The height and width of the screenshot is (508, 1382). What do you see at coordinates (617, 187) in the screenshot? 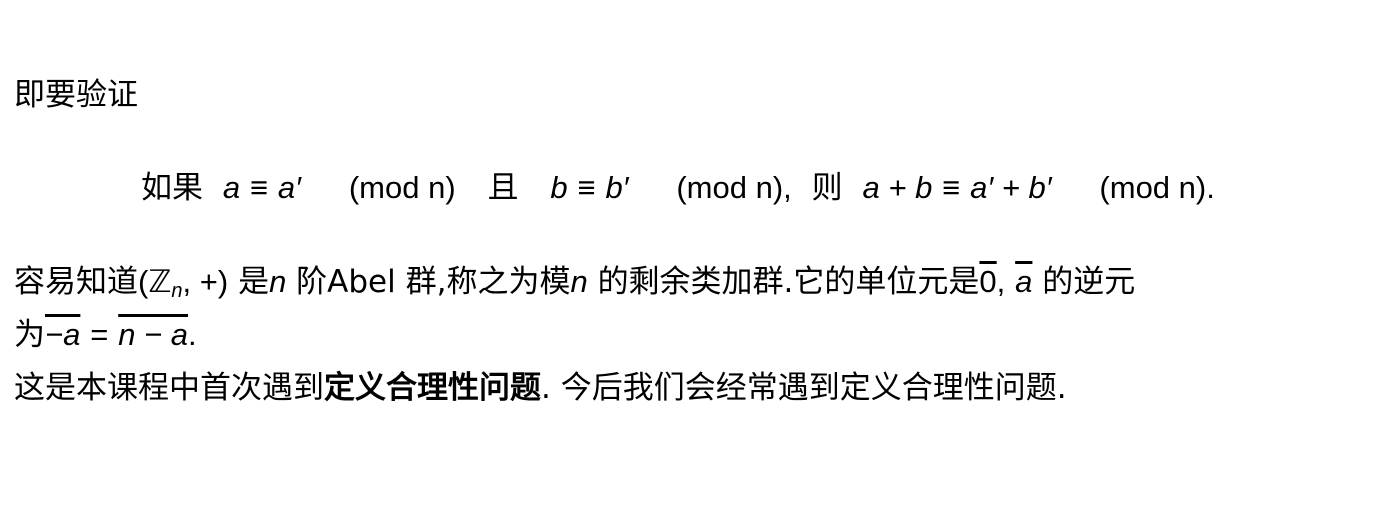
I see `var-b-prime: b′` at bounding box center [617, 187].